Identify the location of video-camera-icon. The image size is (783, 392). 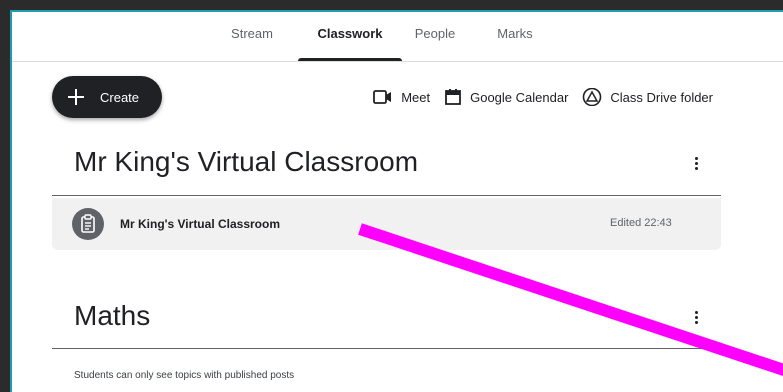
(382, 97).